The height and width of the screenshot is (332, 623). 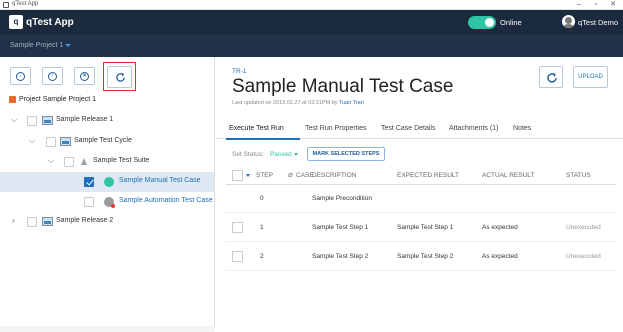 I want to click on tree-item-test-cycle: ⌵ Sample Test Cycle, so click(x=107, y=142).